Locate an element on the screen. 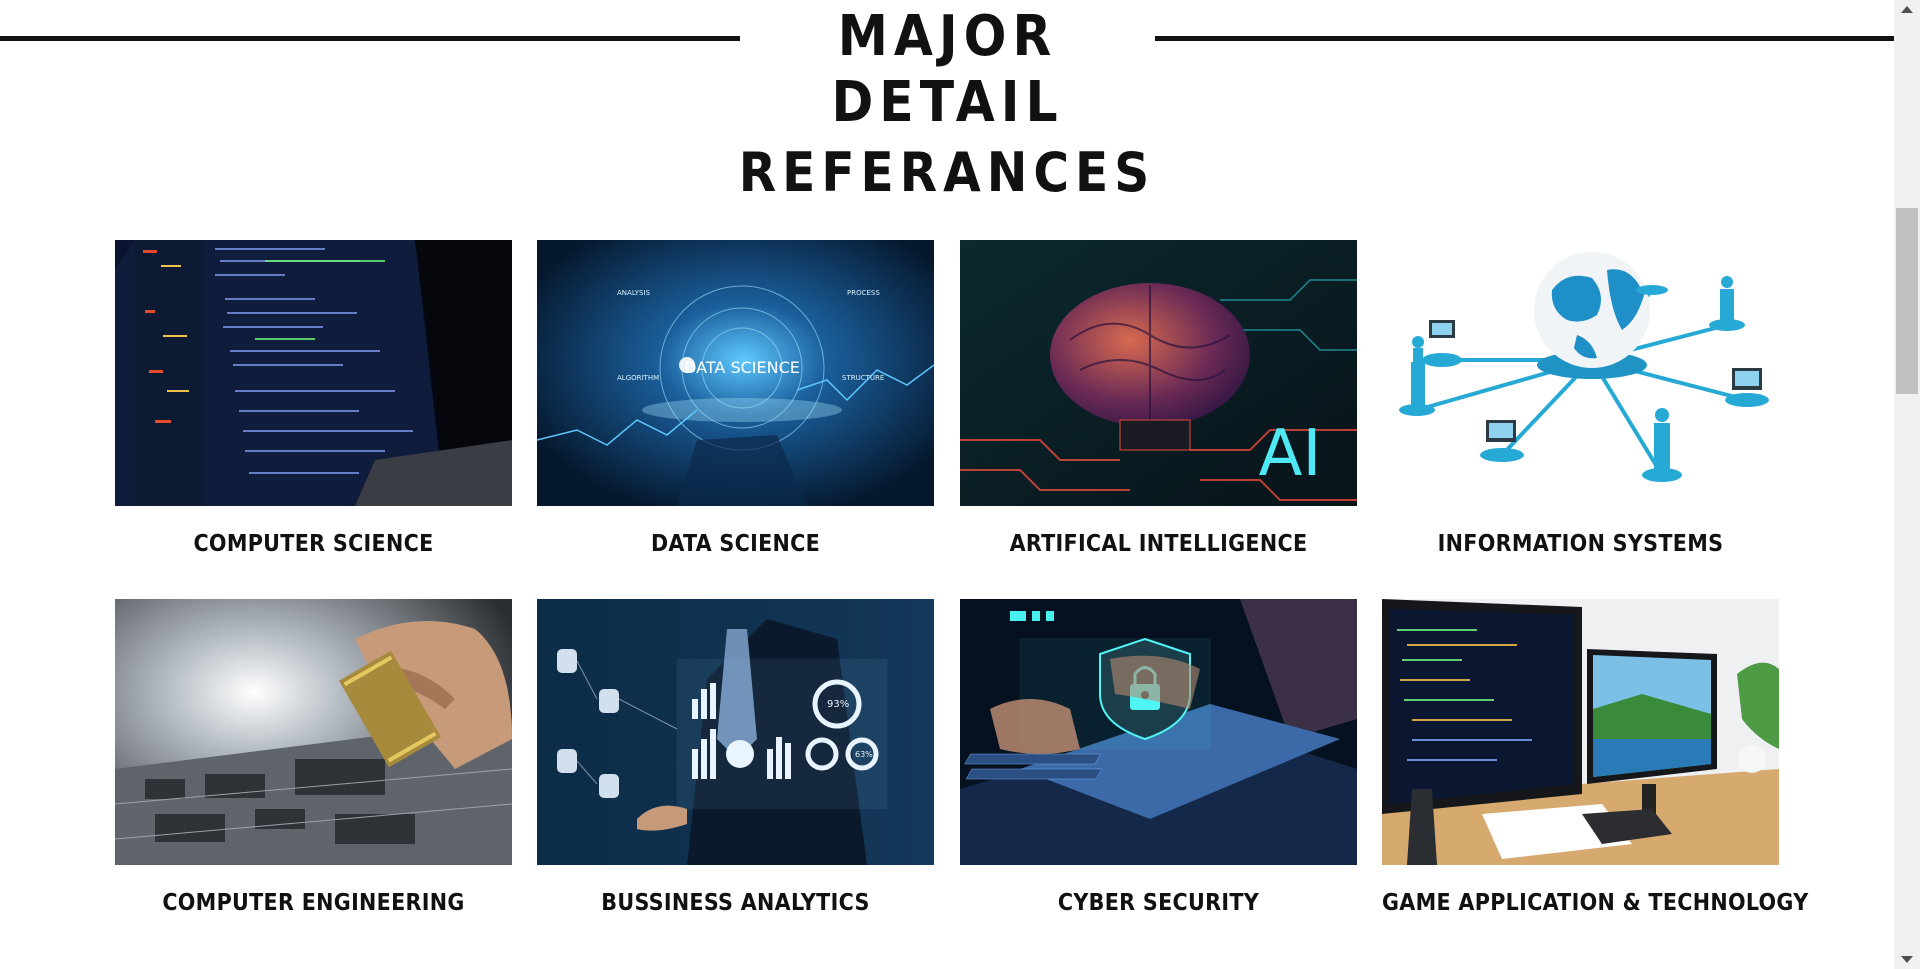 The width and height of the screenshot is (1920, 969). references-heading: REFERANCES is located at coordinates (947, 172).